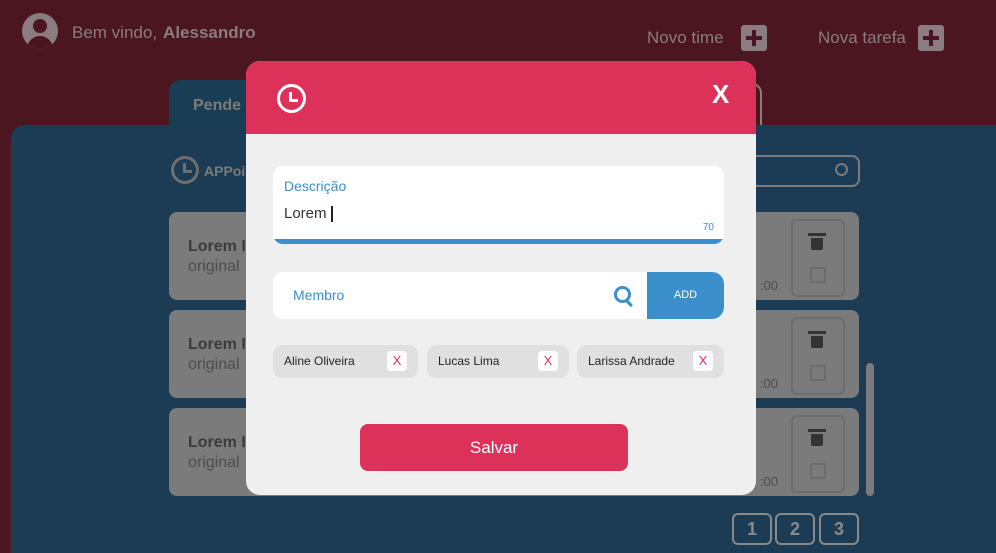  What do you see at coordinates (319, 295) in the screenshot?
I see `member-placeholder: Membro` at bounding box center [319, 295].